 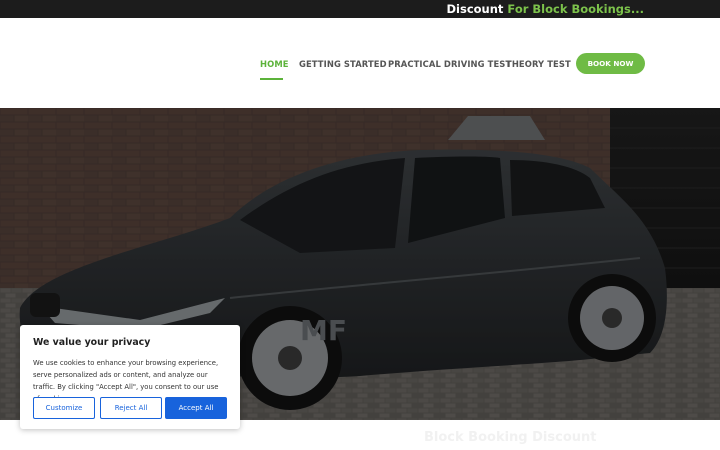 I want to click on active-nav-indicator, so click(x=271, y=79).